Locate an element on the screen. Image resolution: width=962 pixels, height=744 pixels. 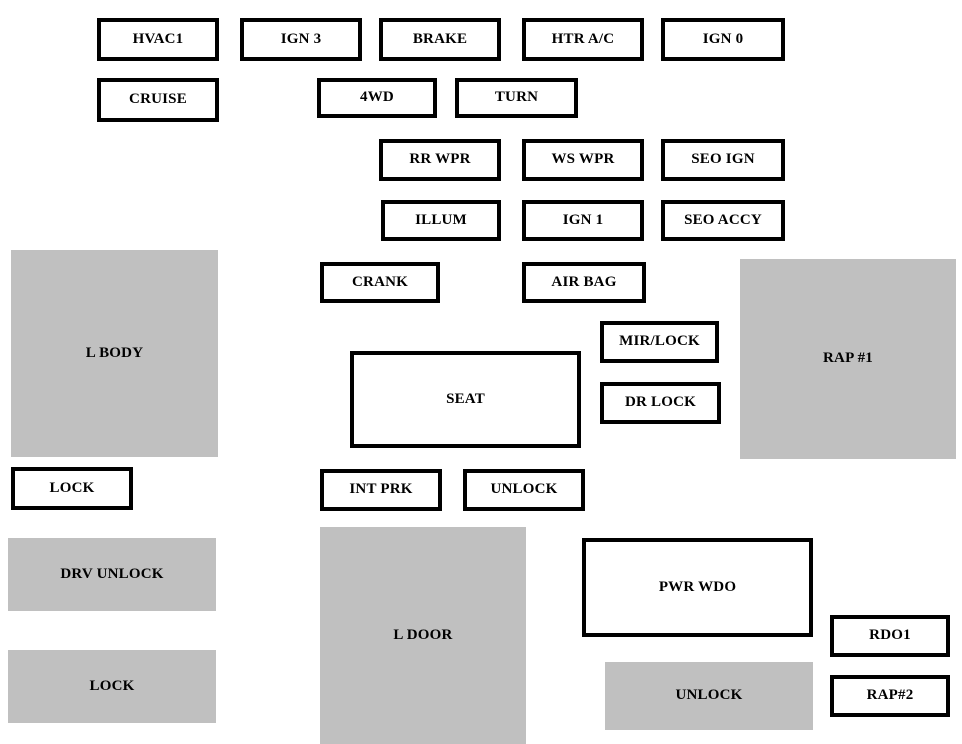
fuse-block-dr-lock: DR LOCK is located at coordinates (660, 403).